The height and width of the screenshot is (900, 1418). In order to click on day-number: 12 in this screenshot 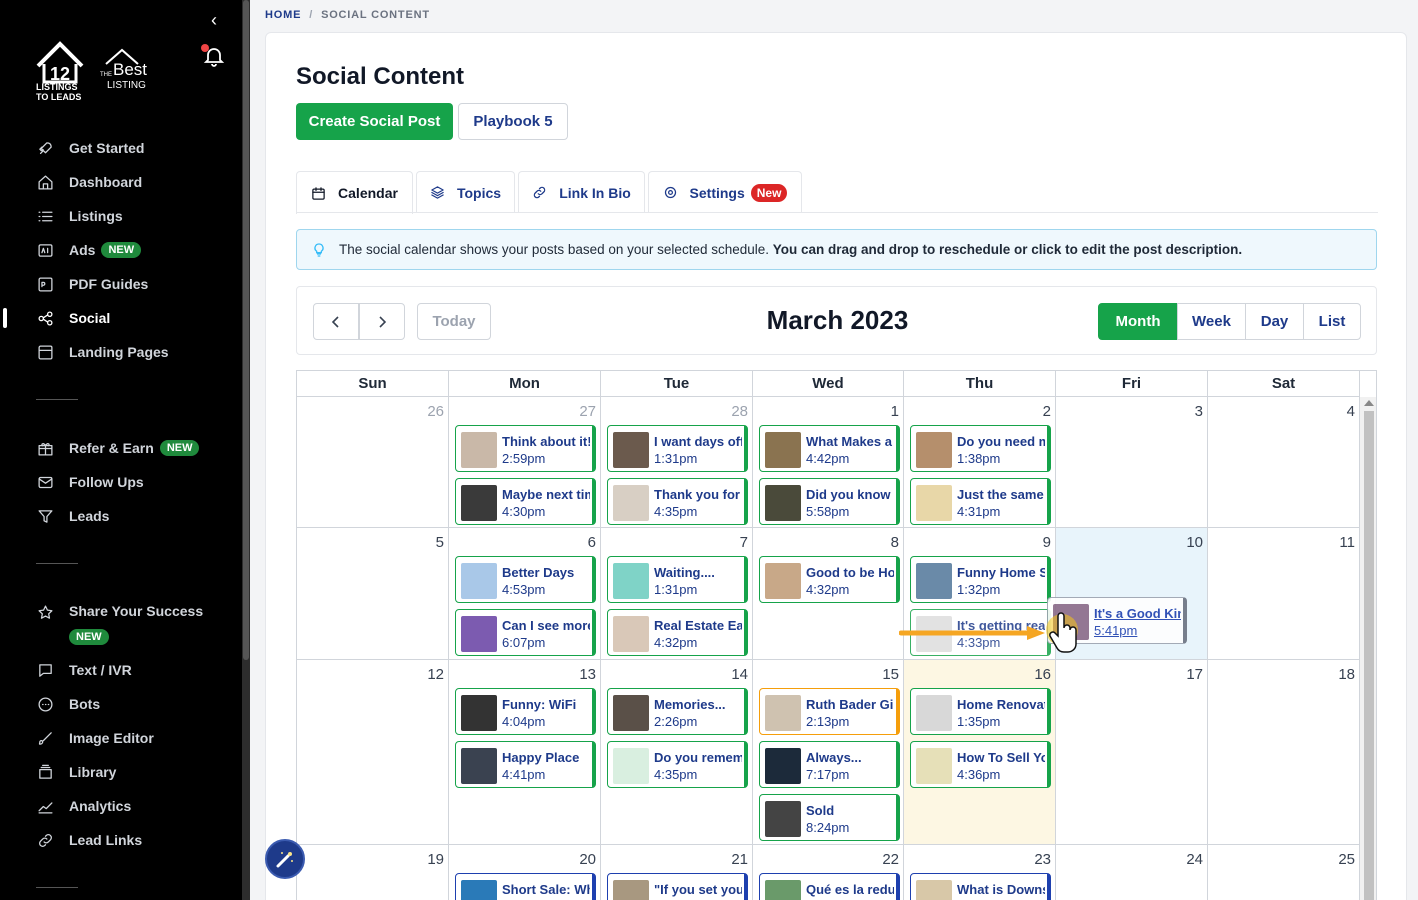, I will do `click(435, 674)`.